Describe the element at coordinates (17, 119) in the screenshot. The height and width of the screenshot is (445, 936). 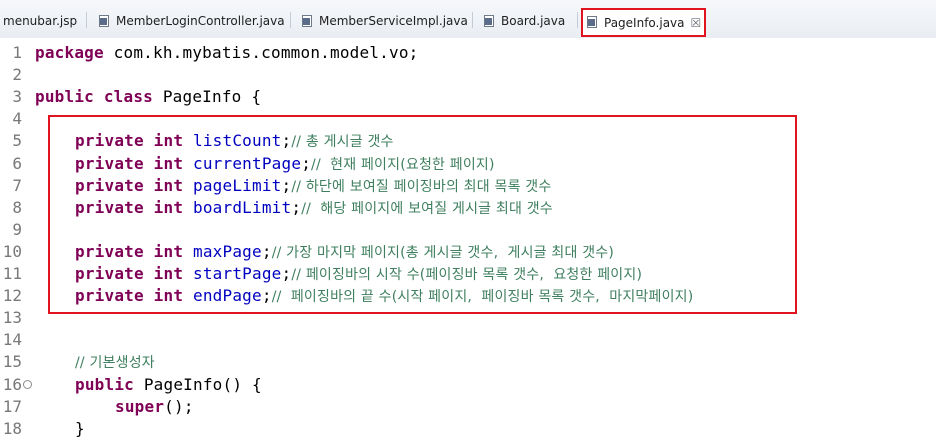
I see `line-number: 4` at that location.